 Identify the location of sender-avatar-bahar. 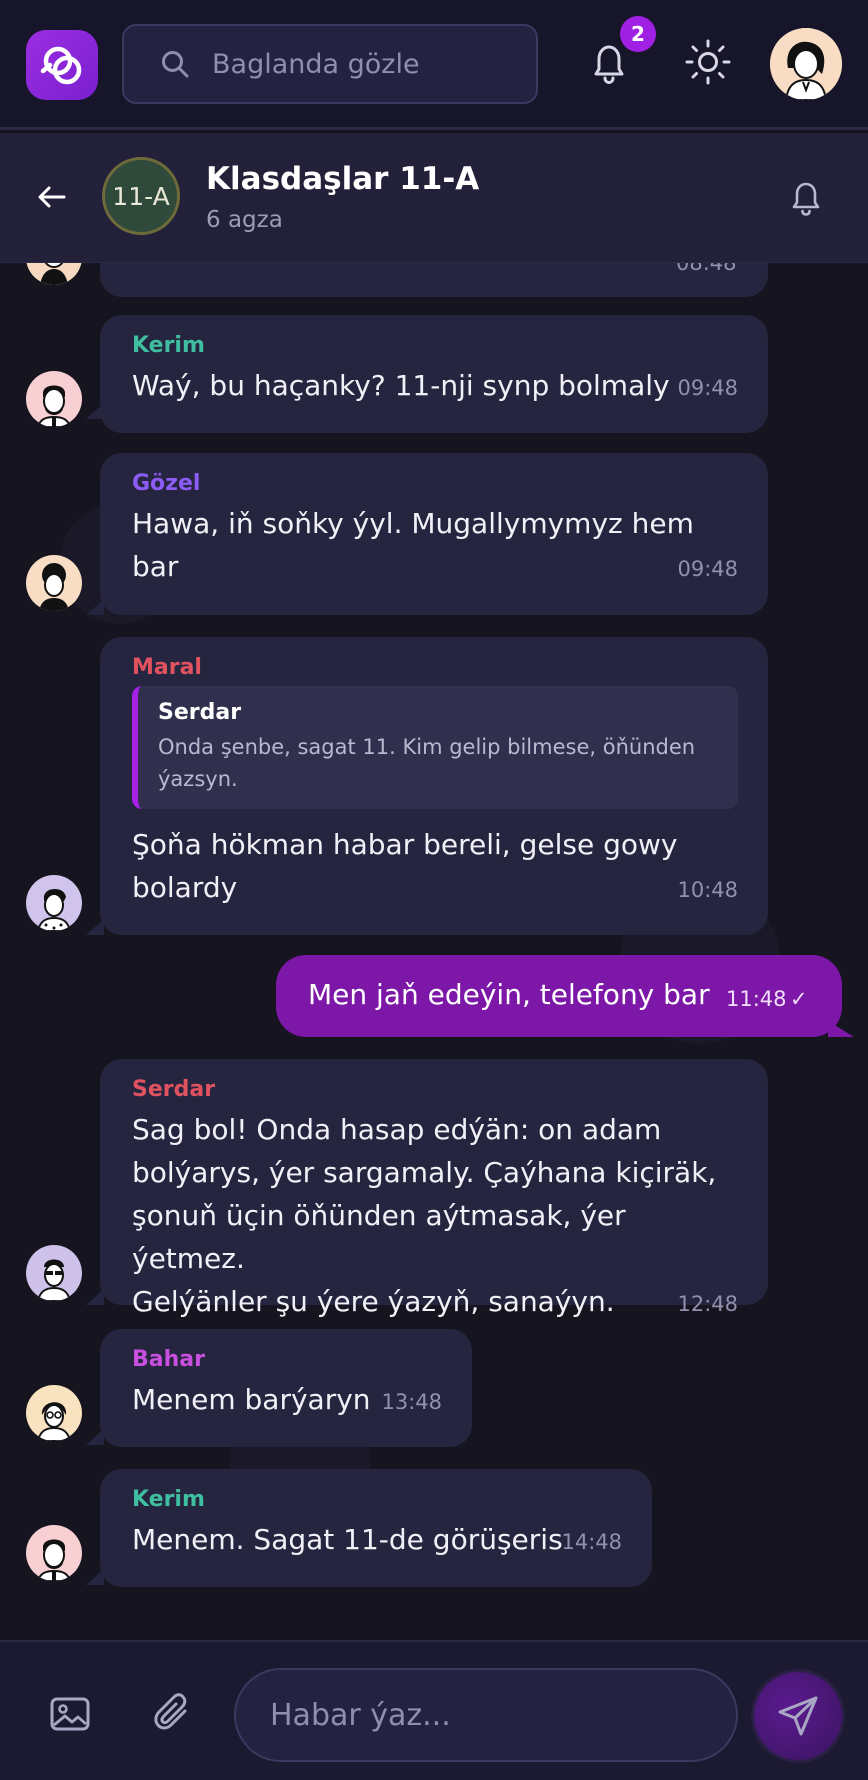
(54, 1413).